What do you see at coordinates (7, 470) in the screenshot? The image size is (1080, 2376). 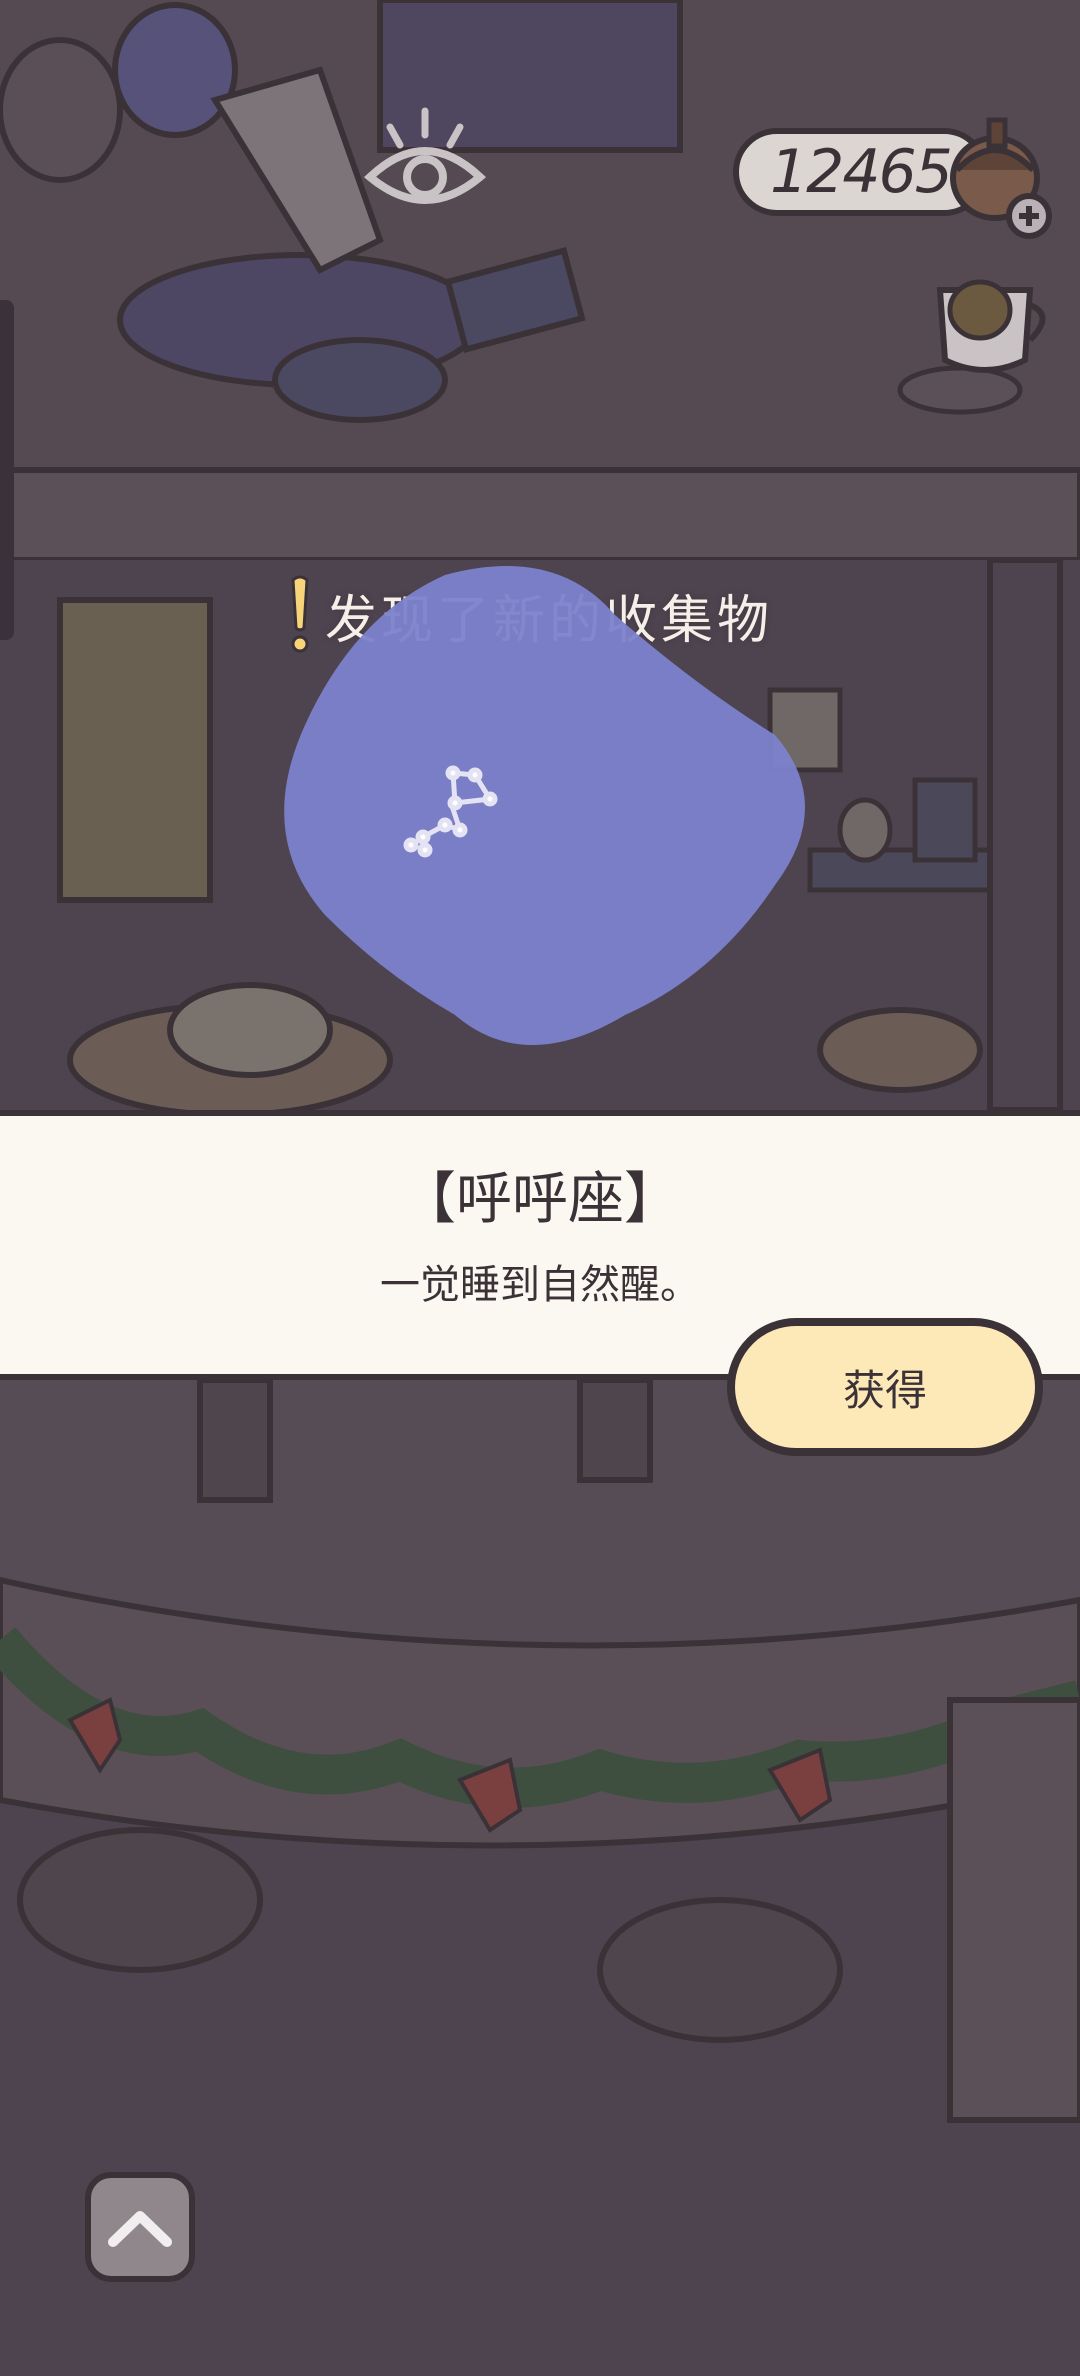 I see `side-drawer-tab` at bounding box center [7, 470].